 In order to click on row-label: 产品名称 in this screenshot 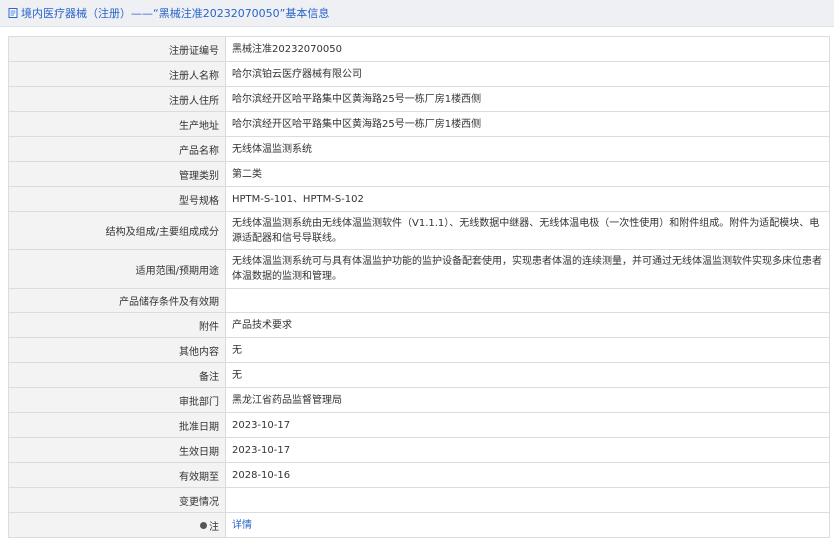, I will do `click(117, 149)`.